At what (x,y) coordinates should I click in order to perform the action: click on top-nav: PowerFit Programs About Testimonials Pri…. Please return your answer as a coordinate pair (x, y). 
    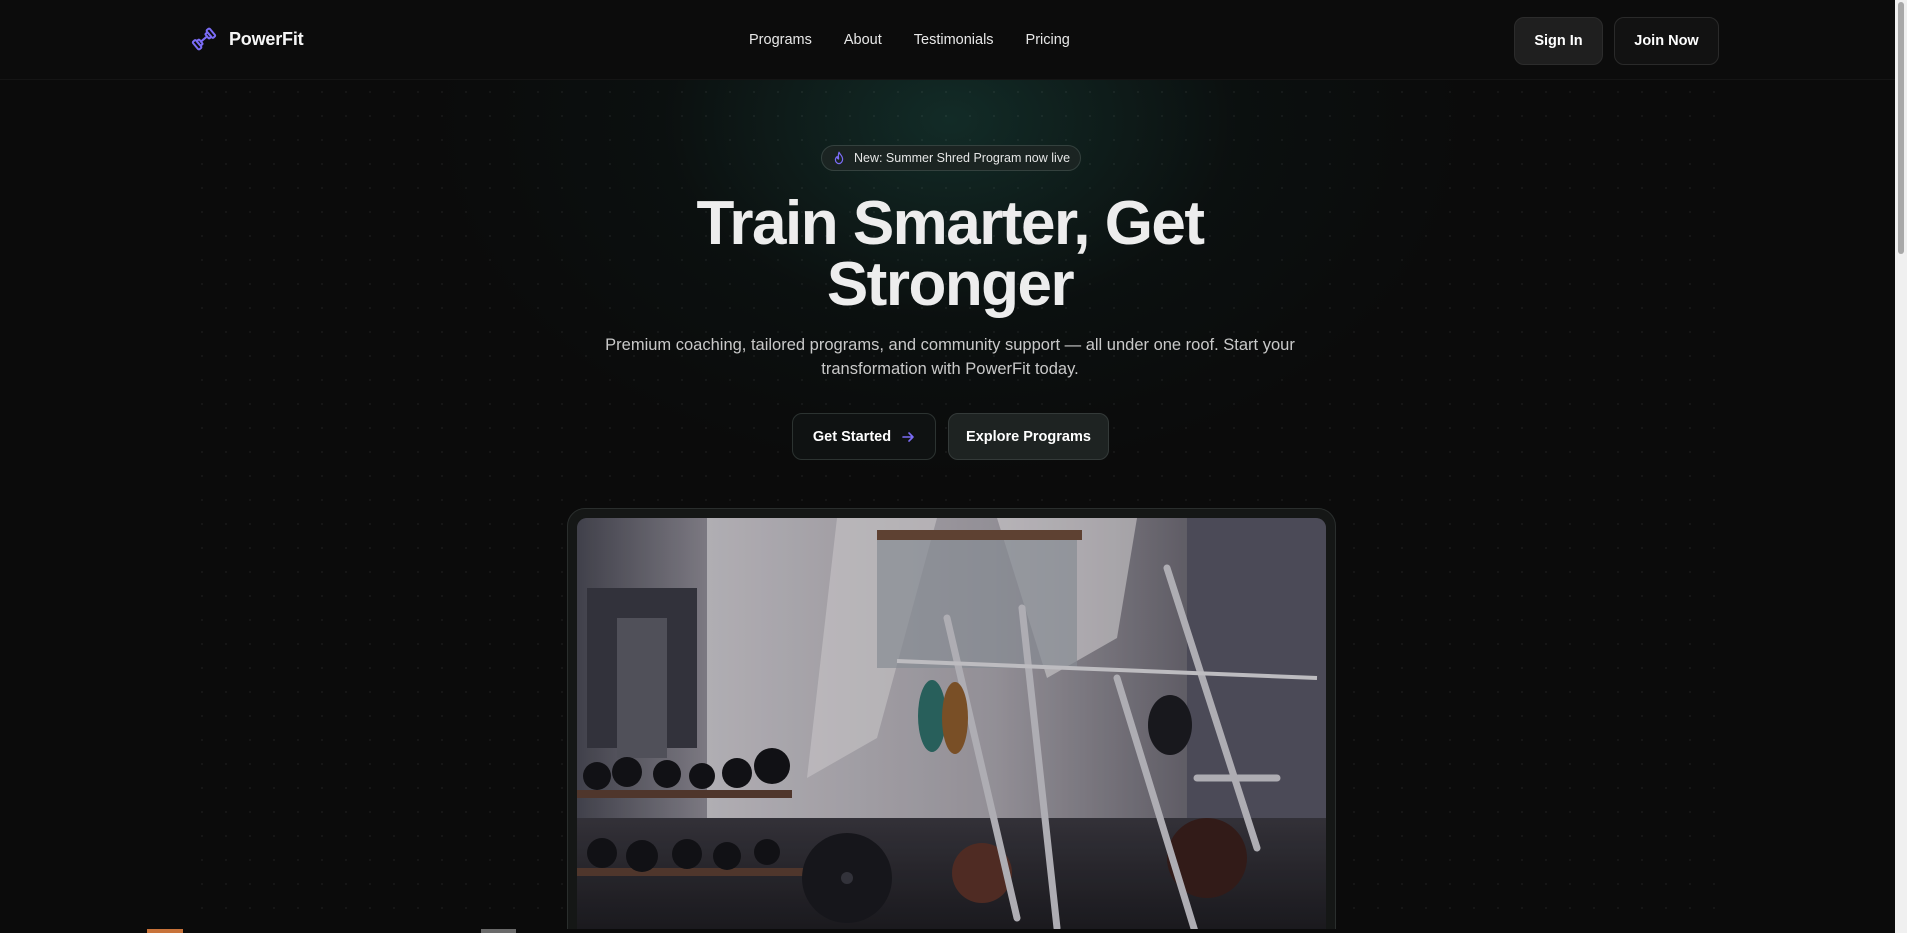
    Looking at the image, I should click on (947, 40).